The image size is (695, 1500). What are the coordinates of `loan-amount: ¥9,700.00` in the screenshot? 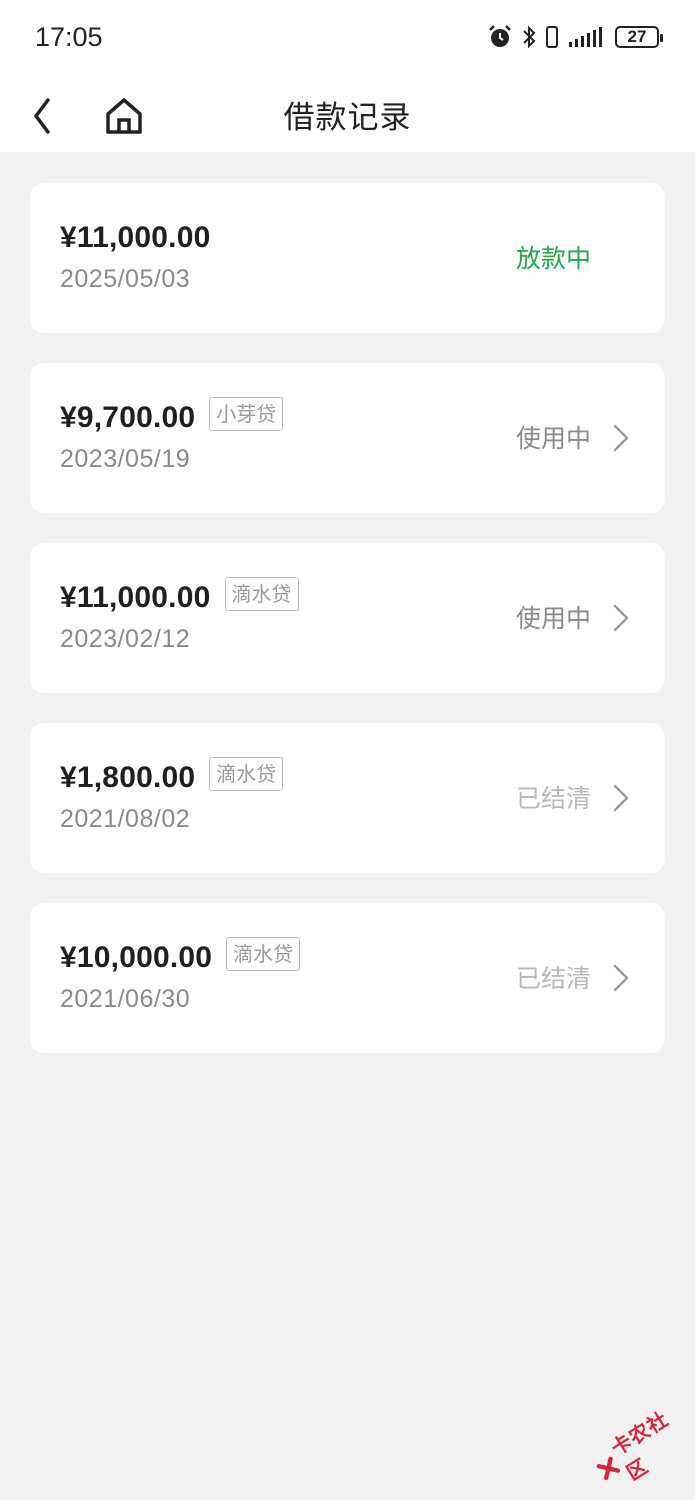 It's located at (128, 417).